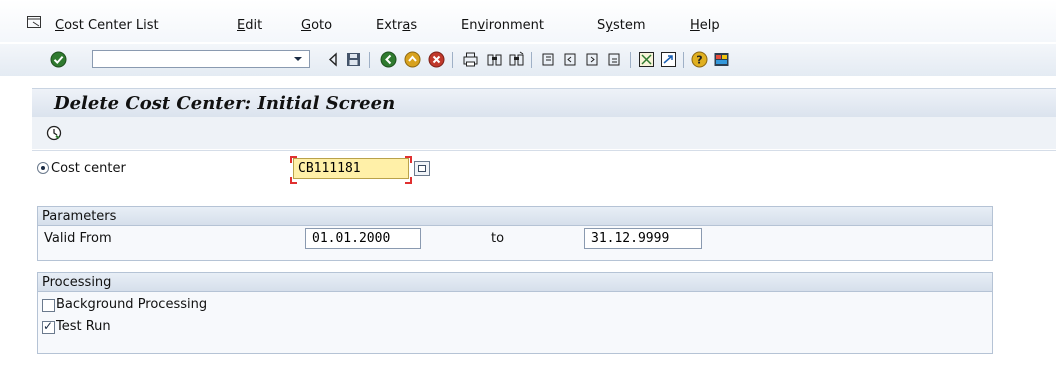 Image resolution: width=1056 pixels, height=387 pixels. Describe the element at coordinates (34, 22) in the screenshot. I see `system-menu-icon` at that location.